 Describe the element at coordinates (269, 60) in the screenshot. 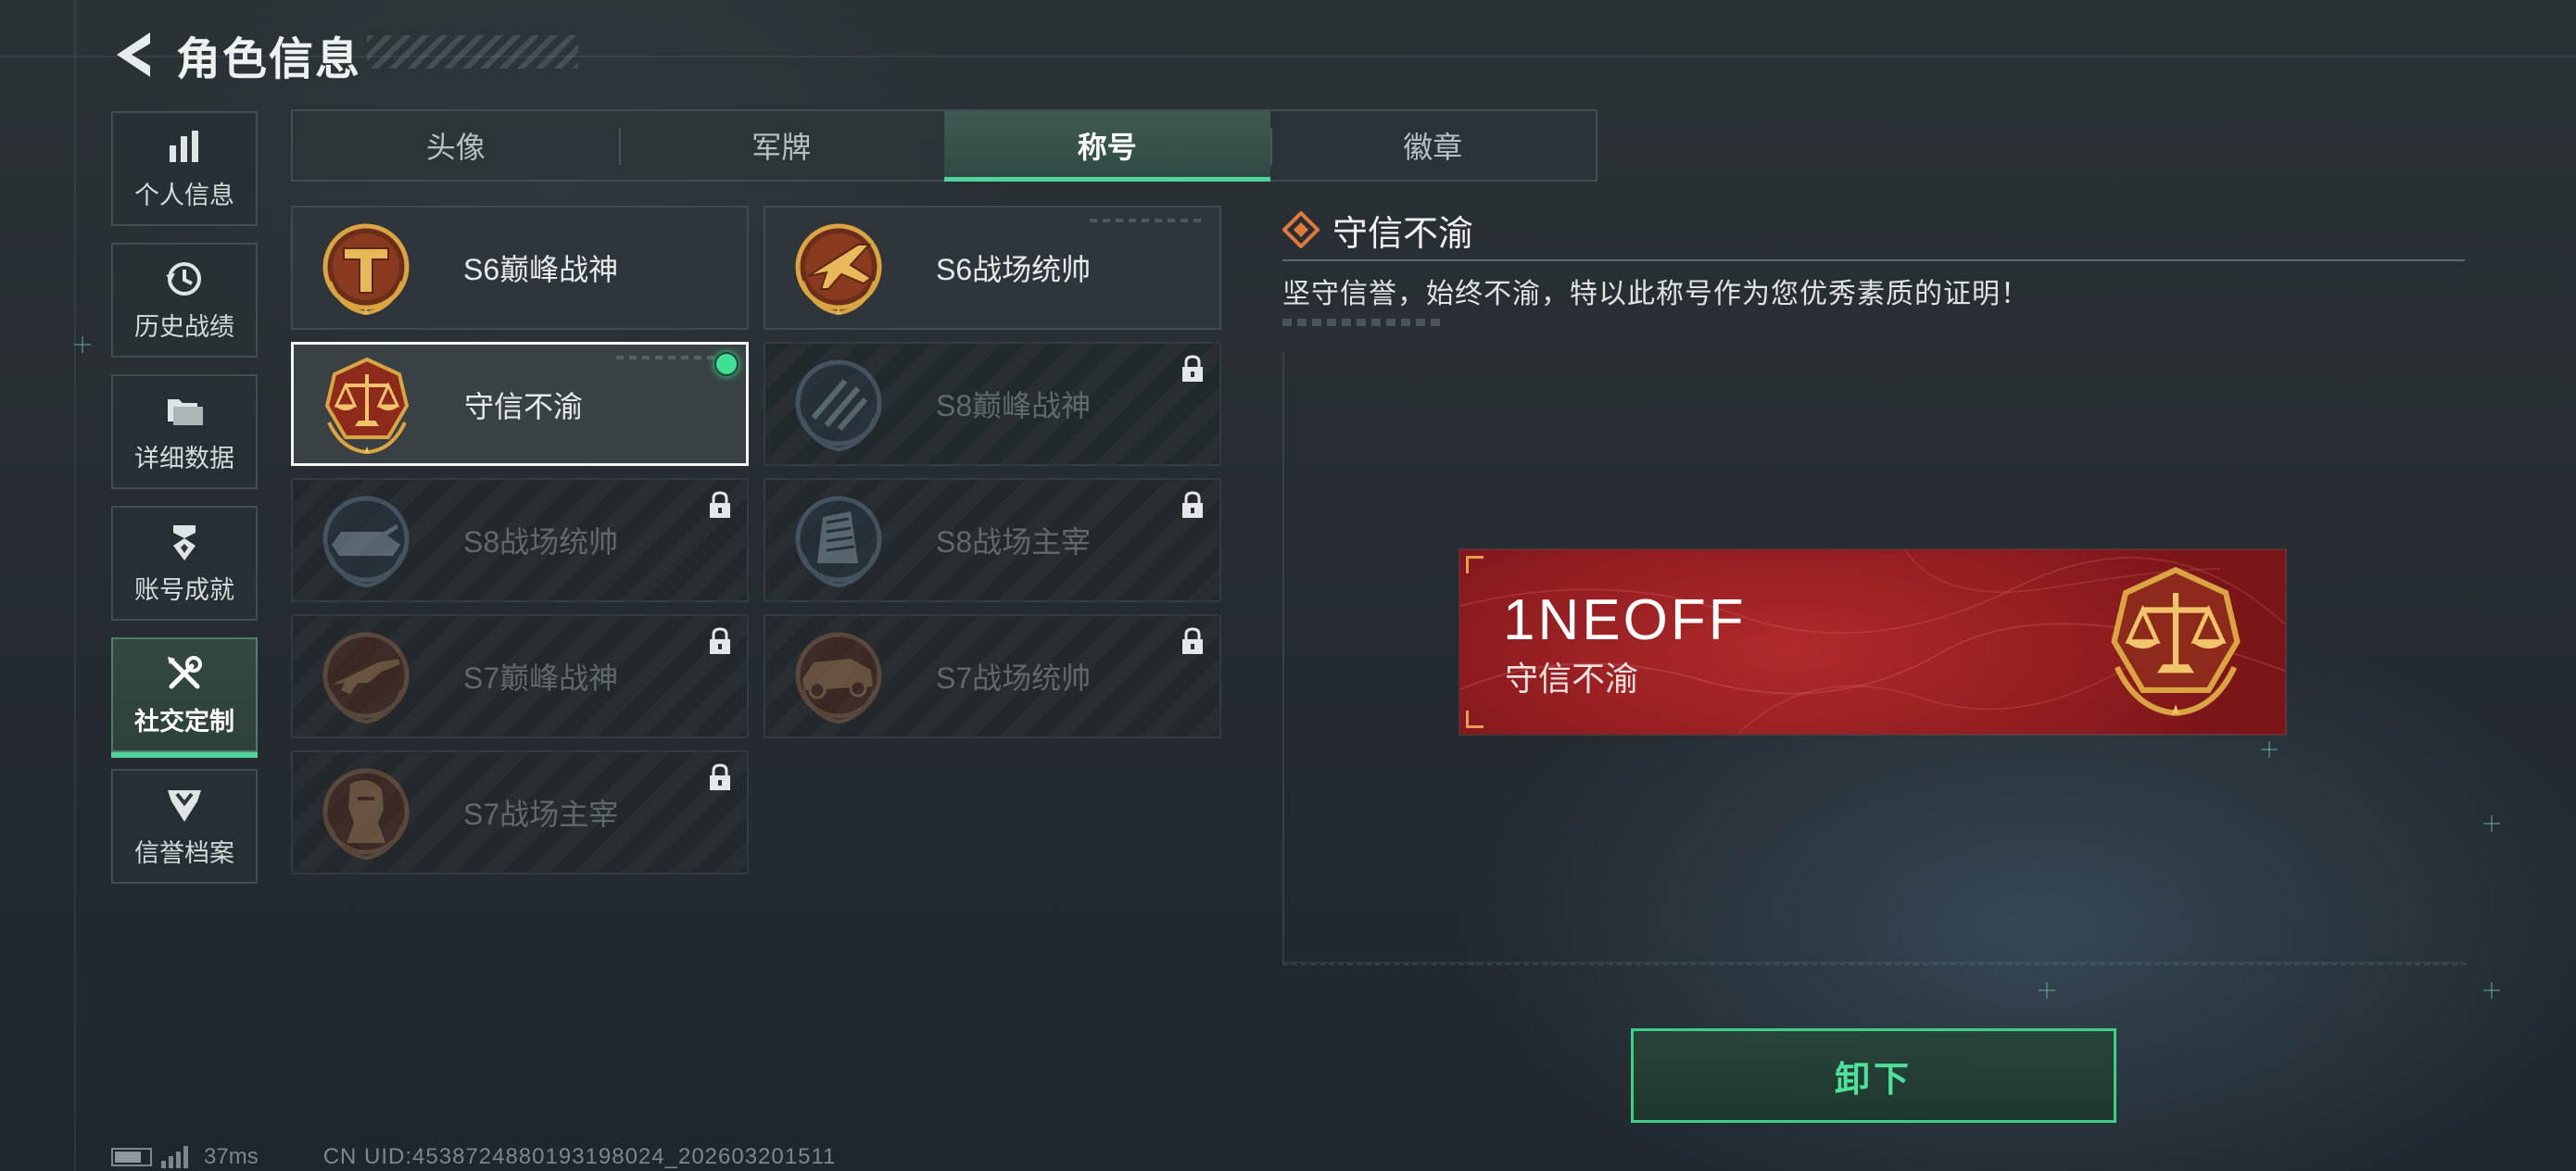

I see `page-title: 角色信息` at that location.